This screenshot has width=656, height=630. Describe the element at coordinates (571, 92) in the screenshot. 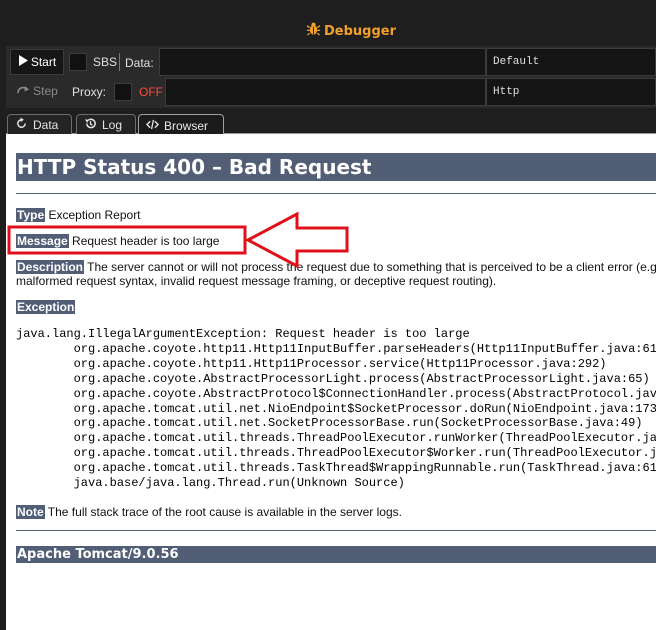

I see `proxy-mode-select: Http` at that location.